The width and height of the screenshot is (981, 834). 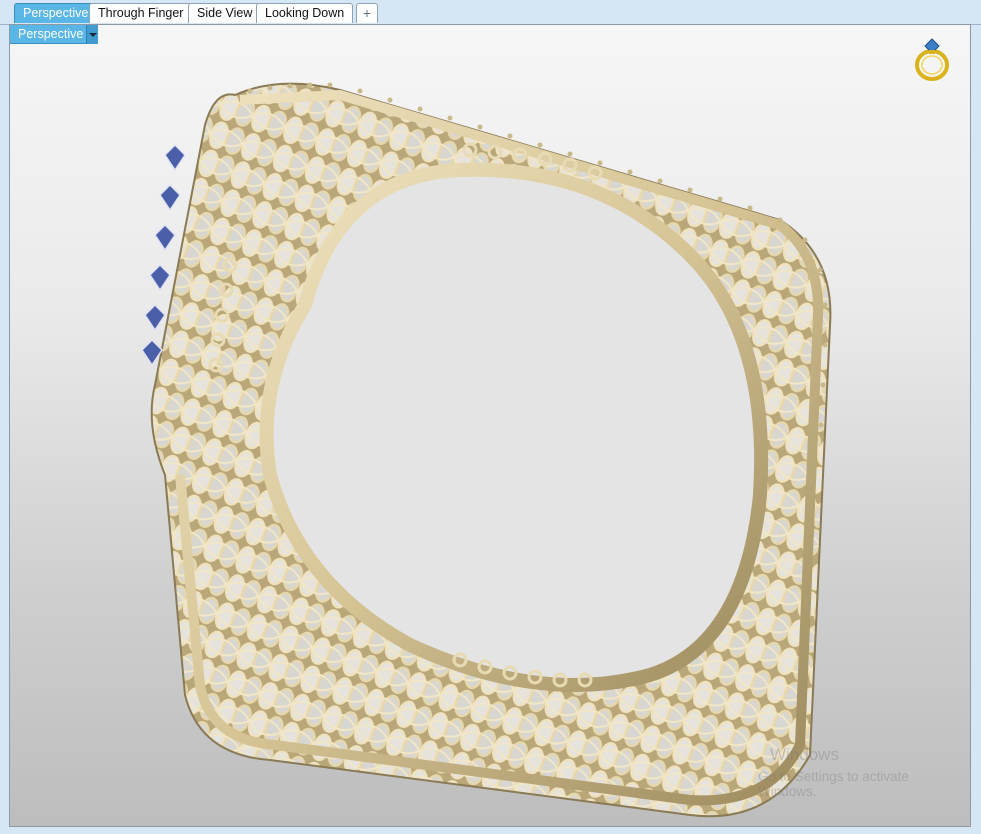 I want to click on watermark-title: Windows, so click(x=804, y=754).